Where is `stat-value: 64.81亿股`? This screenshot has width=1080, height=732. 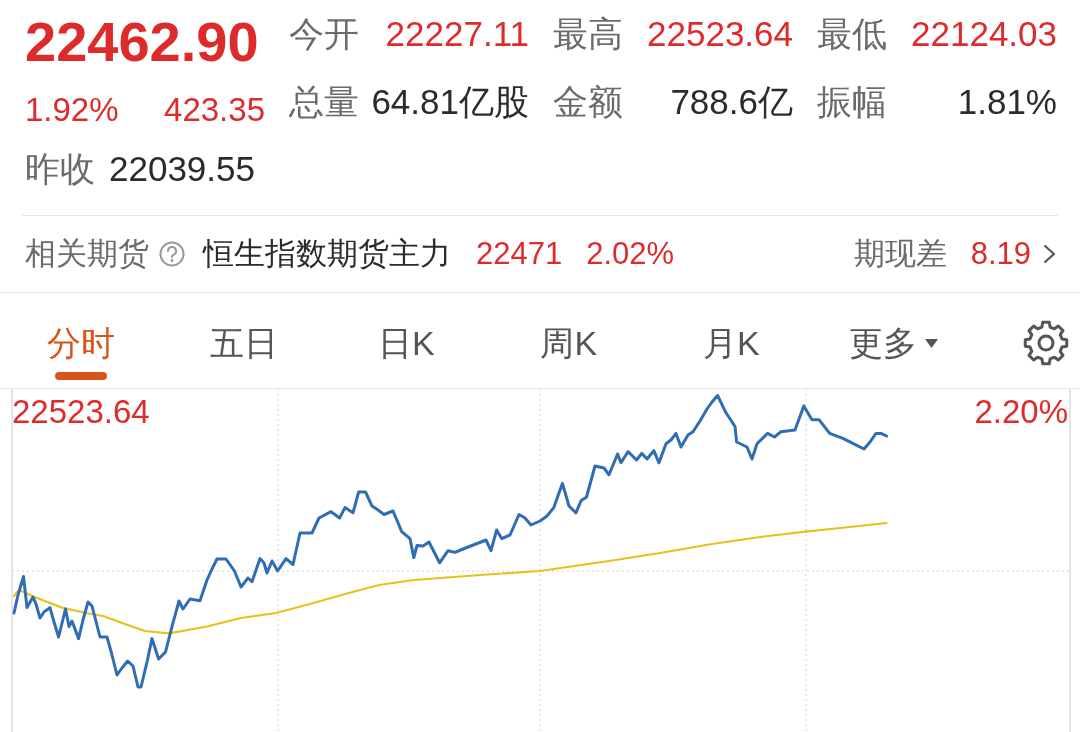 stat-value: 64.81亿股 is located at coordinates (450, 102).